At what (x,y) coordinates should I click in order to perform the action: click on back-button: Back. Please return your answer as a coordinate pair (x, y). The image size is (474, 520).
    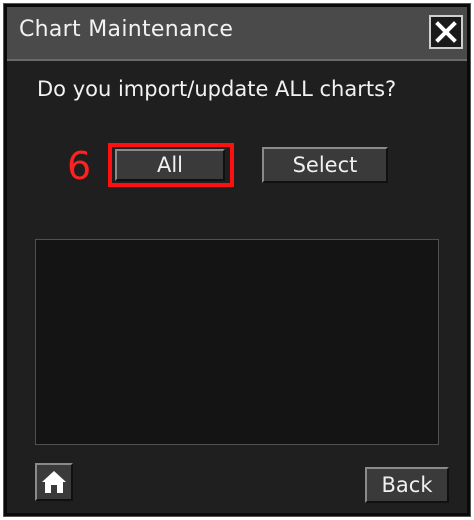
    Looking at the image, I should click on (407, 485).